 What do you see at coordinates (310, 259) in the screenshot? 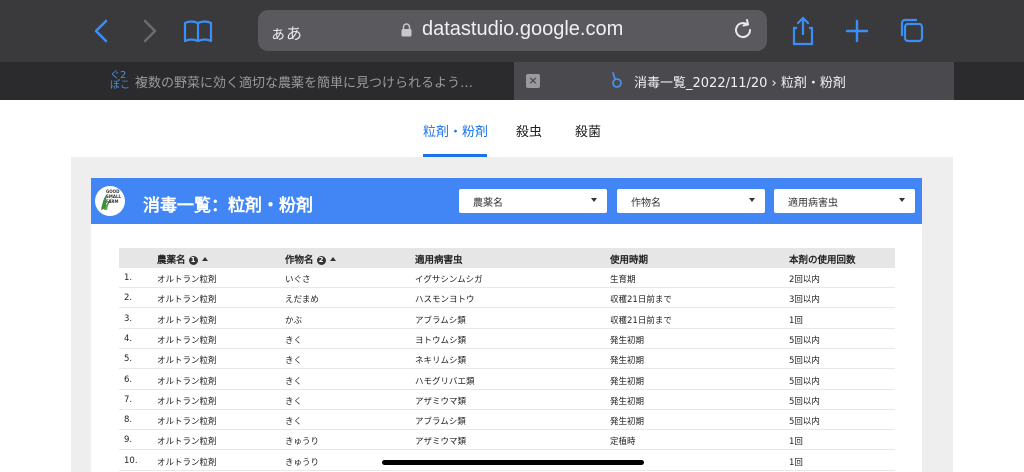
I see `column-header-crop: 作物名 2` at bounding box center [310, 259].